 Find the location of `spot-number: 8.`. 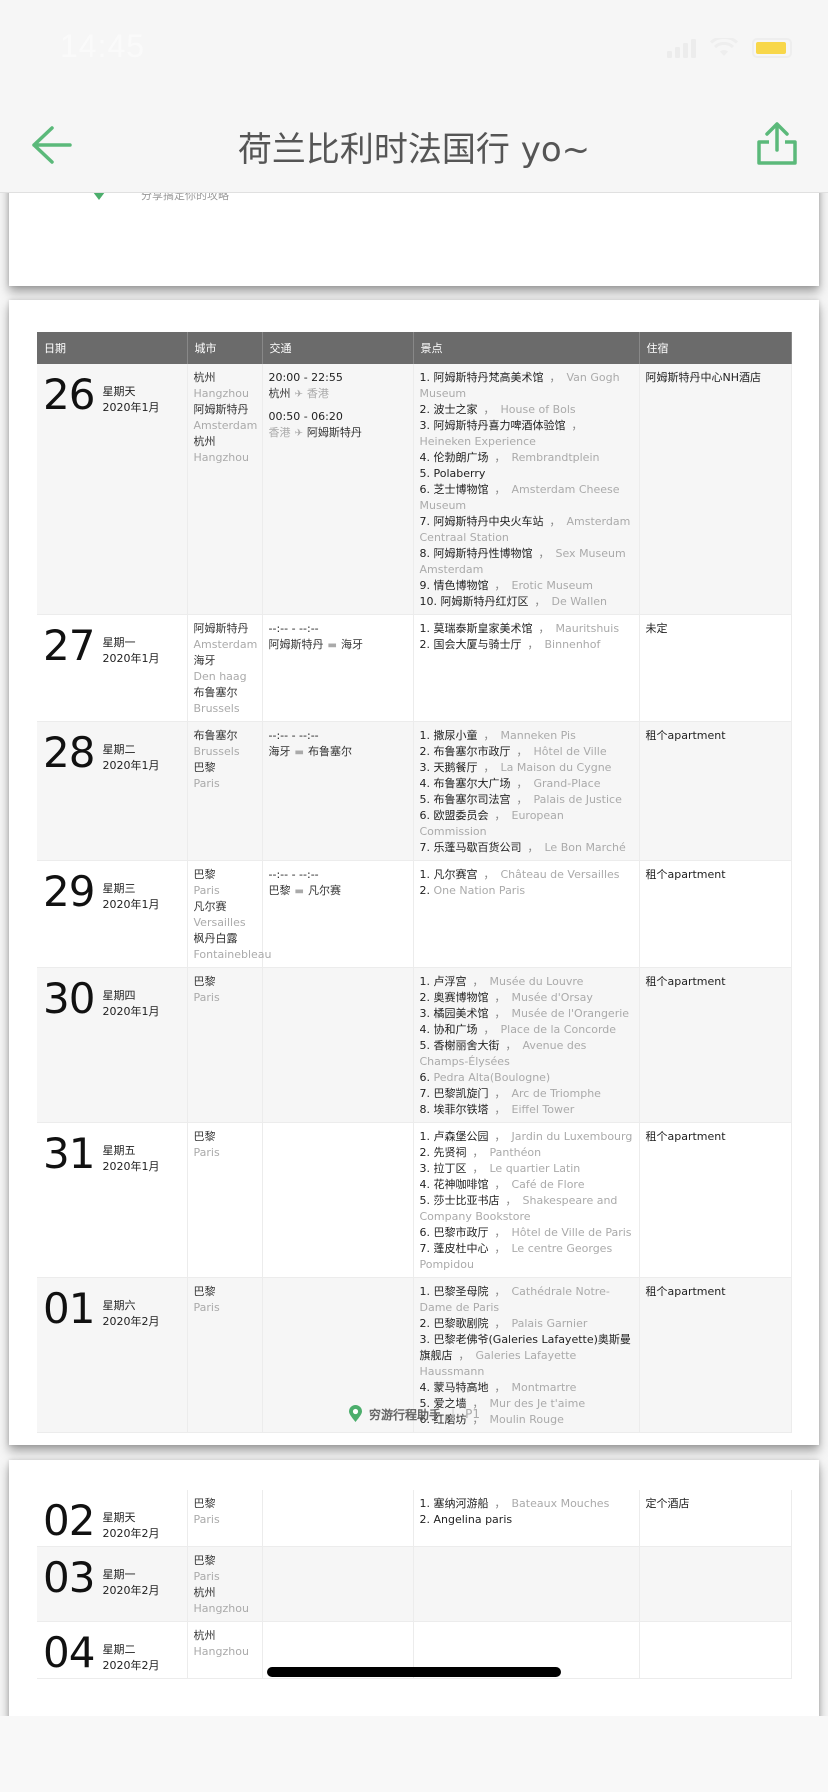

spot-number: 8. is located at coordinates (425, 1109).